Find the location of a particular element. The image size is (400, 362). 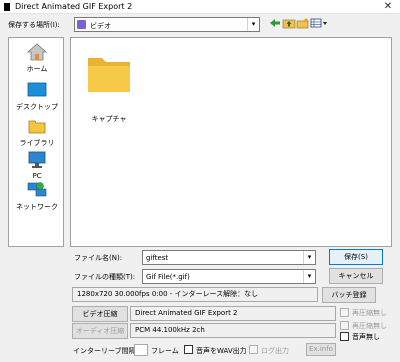

cancel-button: キャンセル is located at coordinates (356, 276).